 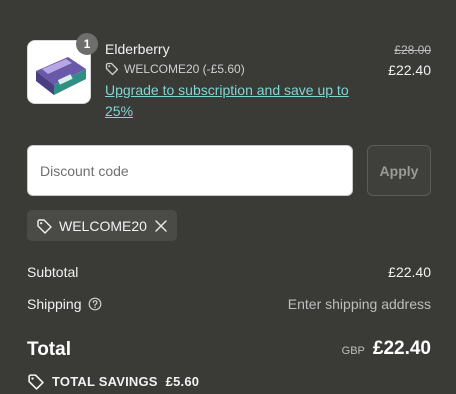 What do you see at coordinates (105, 381) in the screenshot?
I see `savings-label: TOTAL SAVINGS` at bounding box center [105, 381].